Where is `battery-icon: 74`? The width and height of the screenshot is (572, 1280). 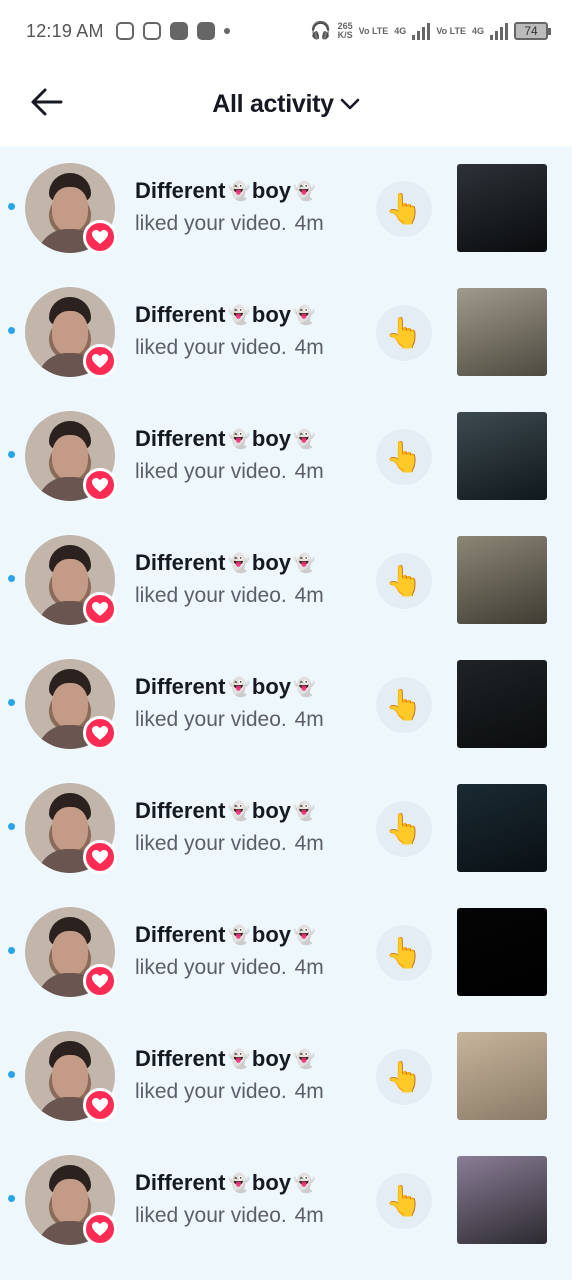 battery-icon: 74 is located at coordinates (532, 31).